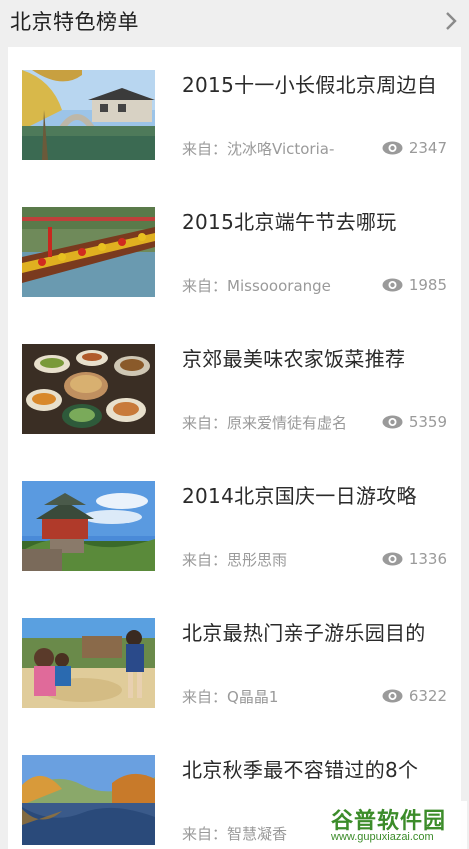  I want to click on section-header: 北京特色榜单, so click(234, 22).